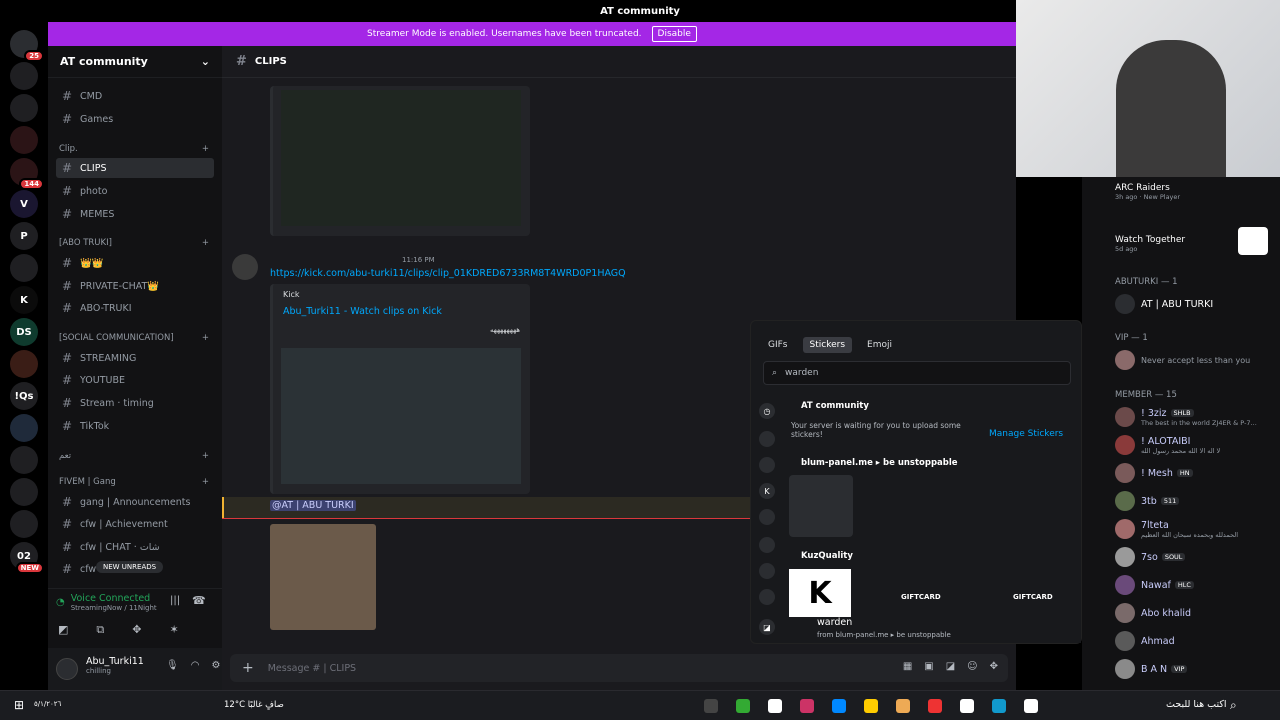  I want to click on channel-item: # ABO-TRUKI, so click(135, 308).